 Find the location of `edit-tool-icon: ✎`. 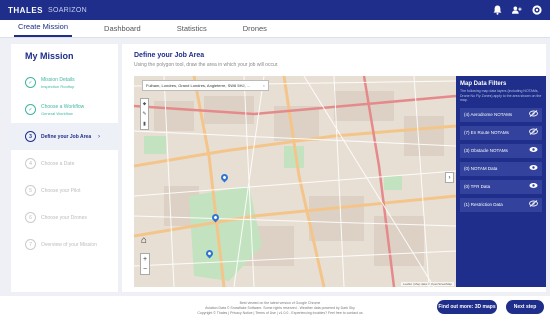

edit-tool-icon: ✎ is located at coordinates (144, 114).